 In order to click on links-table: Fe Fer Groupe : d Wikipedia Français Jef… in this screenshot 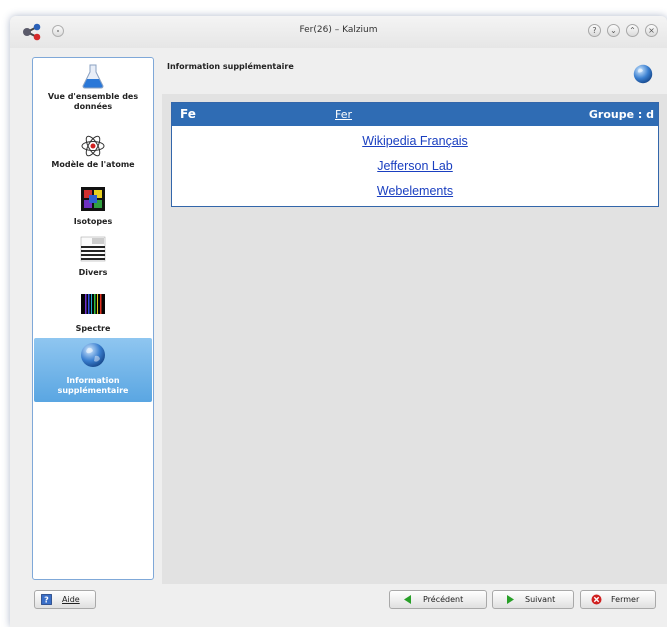, I will do `click(415, 154)`.